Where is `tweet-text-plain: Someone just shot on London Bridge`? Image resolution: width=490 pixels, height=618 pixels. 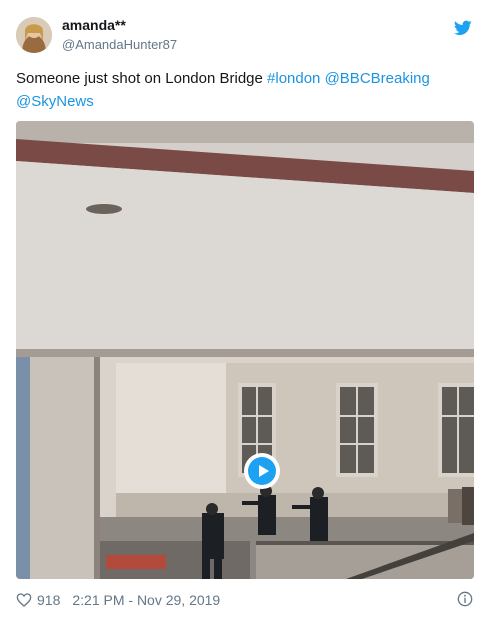 tweet-text-plain: Someone just shot on London Bridge is located at coordinates (142, 78).